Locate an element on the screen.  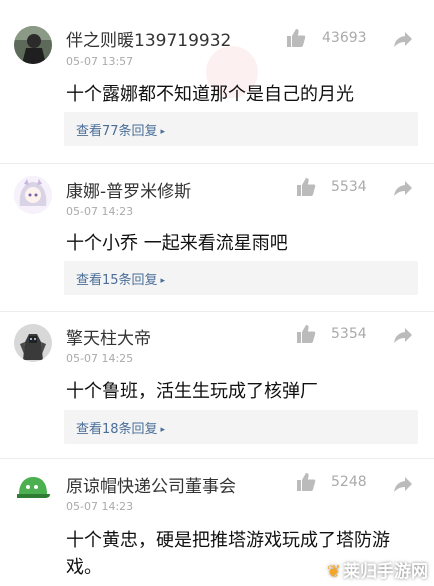
timestamp: 05-07 14:25 is located at coordinates (100, 358).